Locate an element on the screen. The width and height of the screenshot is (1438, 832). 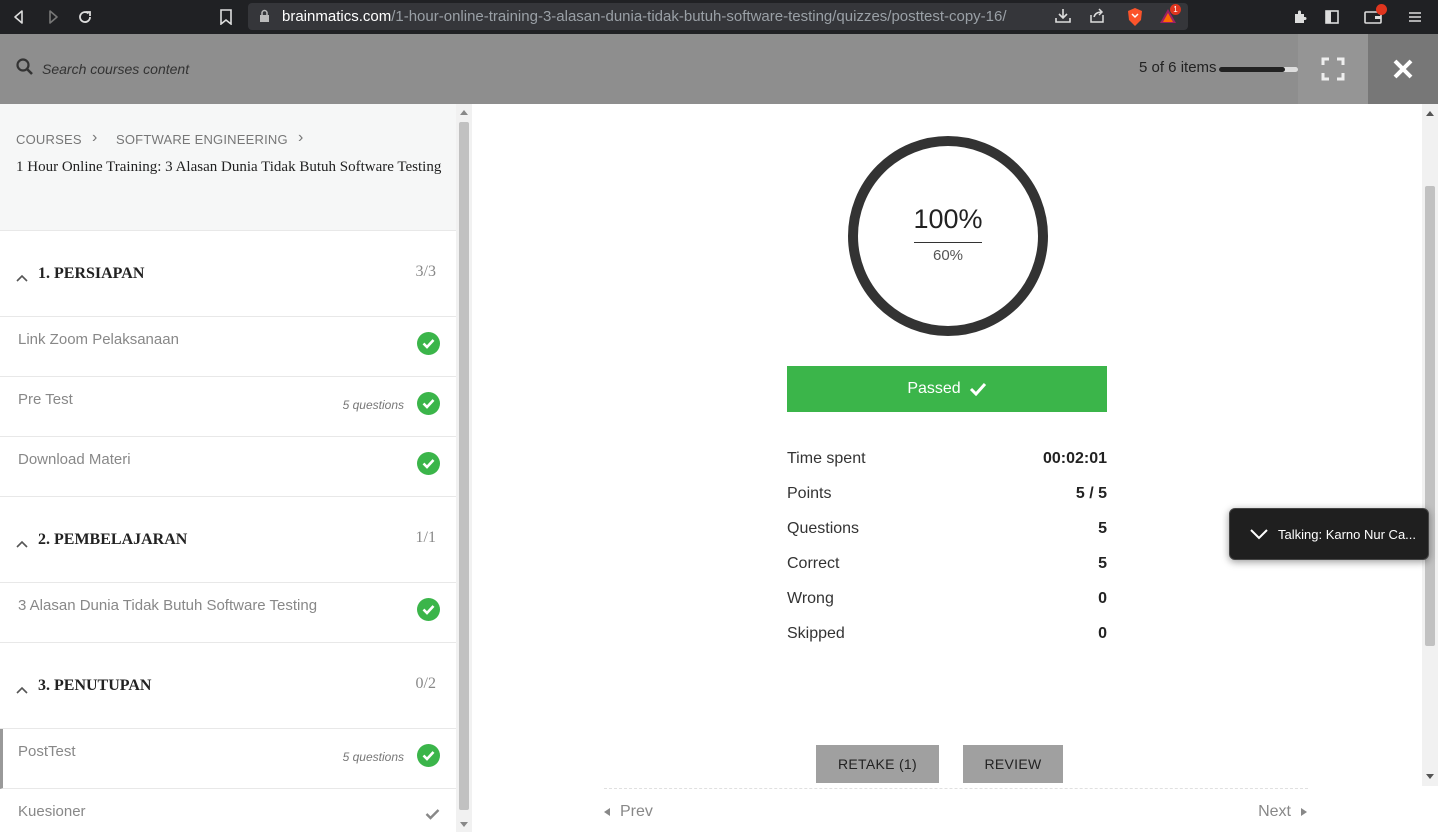
share-icon is located at coordinates (1097, 18).